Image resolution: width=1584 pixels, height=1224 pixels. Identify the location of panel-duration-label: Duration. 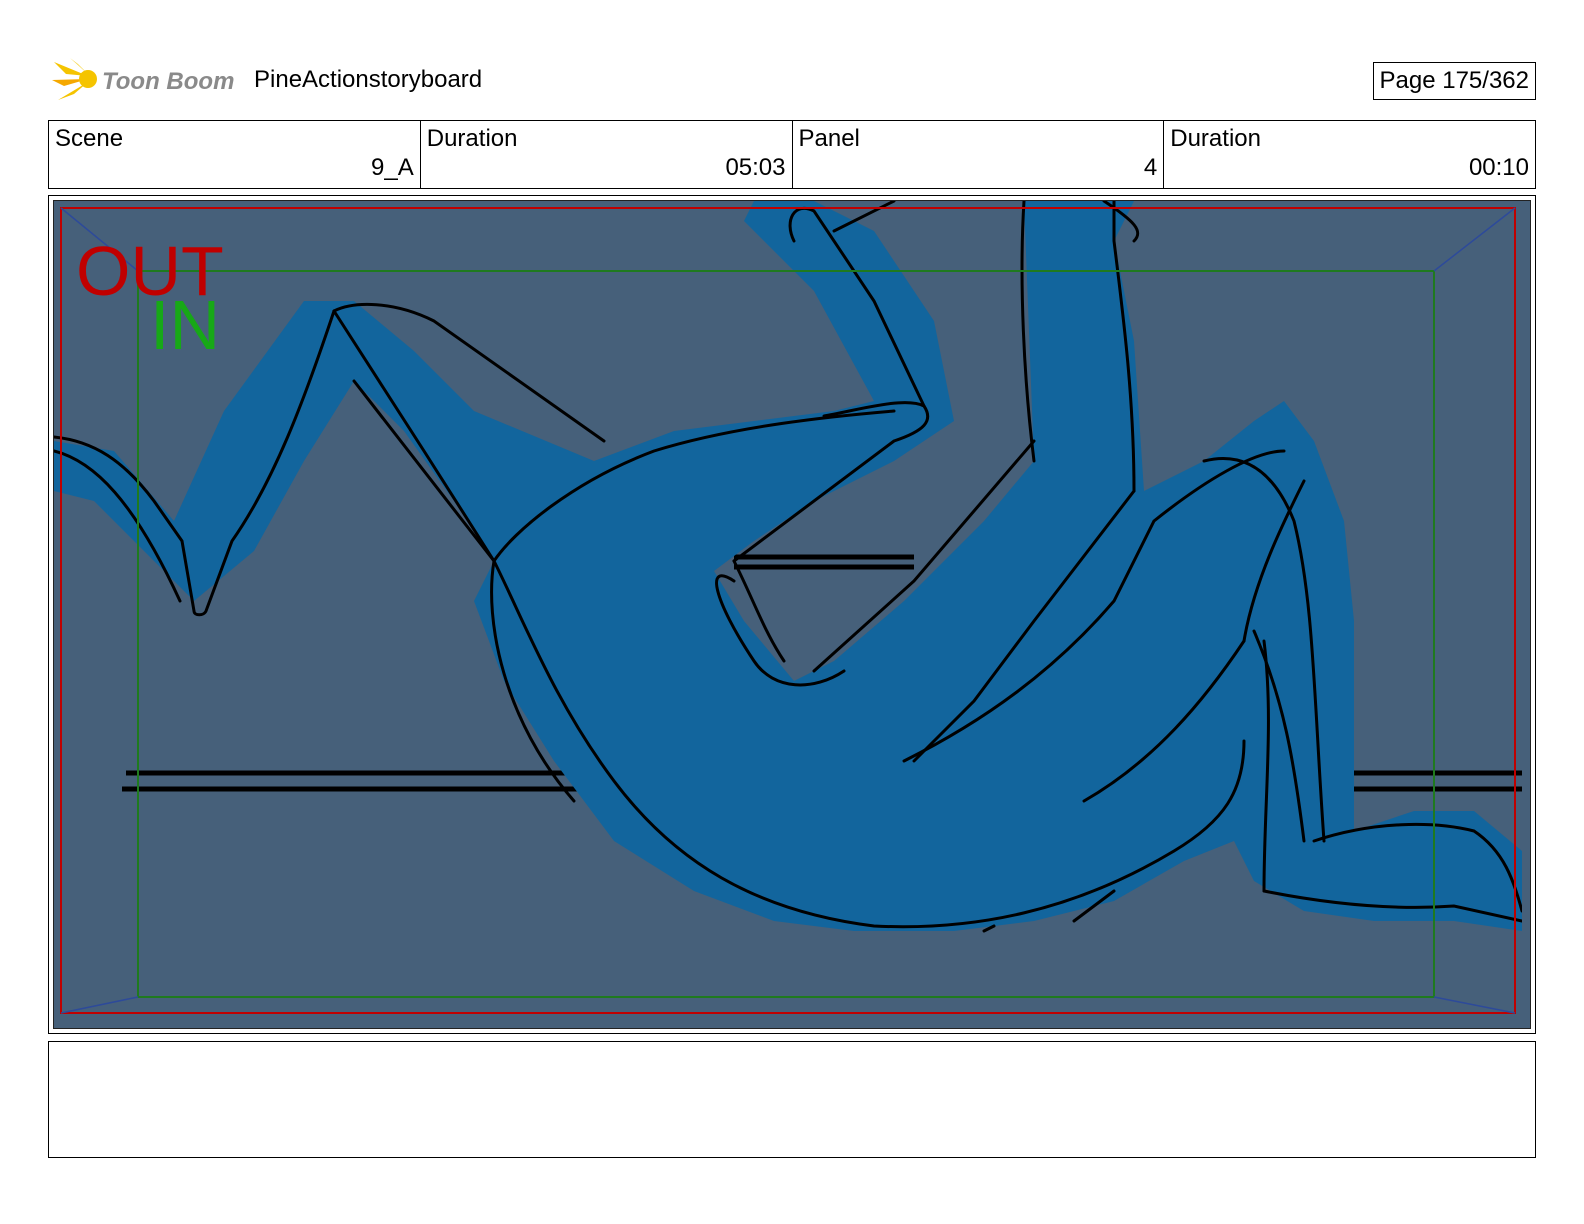
(1215, 138).